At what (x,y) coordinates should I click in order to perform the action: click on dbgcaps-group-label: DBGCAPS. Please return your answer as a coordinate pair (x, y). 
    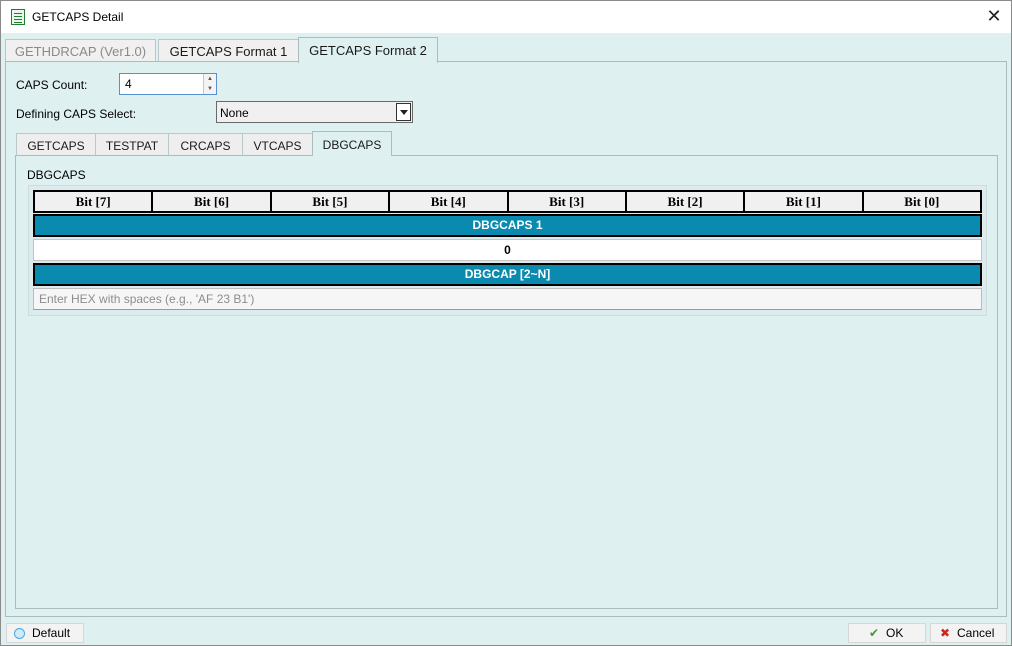
    Looking at the image, I should click on (56, 175).